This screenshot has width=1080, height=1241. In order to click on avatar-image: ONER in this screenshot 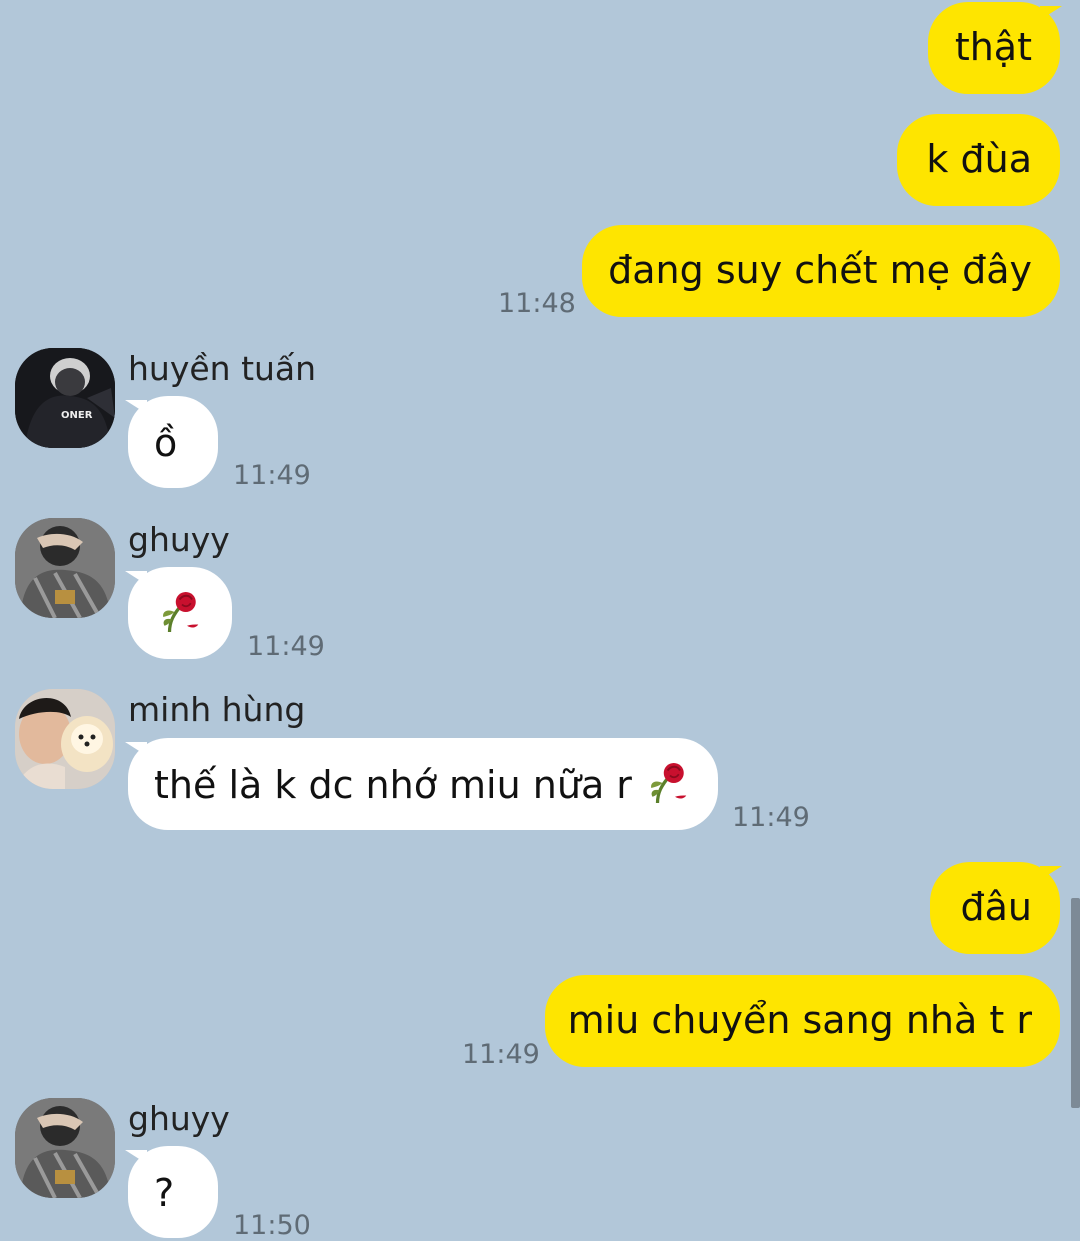, I will do `click(65, 398)`.